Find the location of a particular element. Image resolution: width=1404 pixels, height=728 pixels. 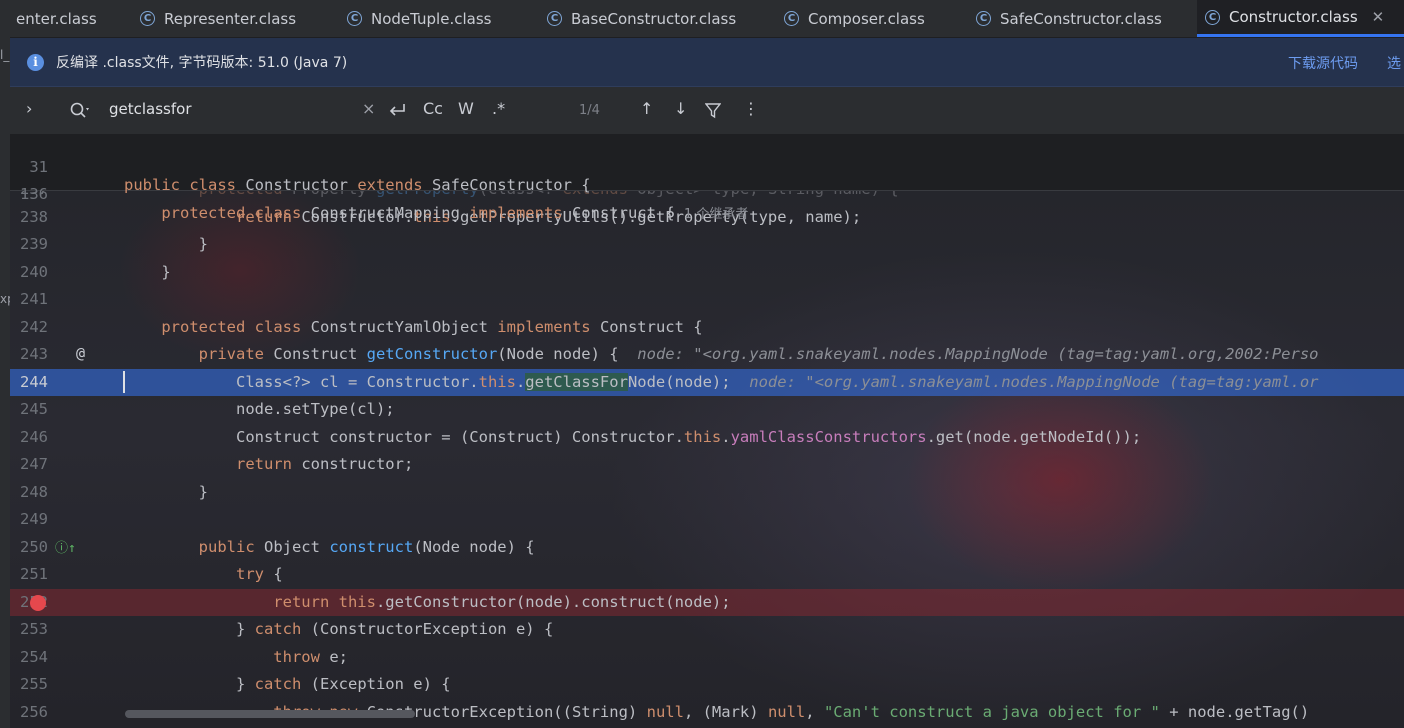

code-token: yamlClassConstructors is located at coordinates (828, 436).